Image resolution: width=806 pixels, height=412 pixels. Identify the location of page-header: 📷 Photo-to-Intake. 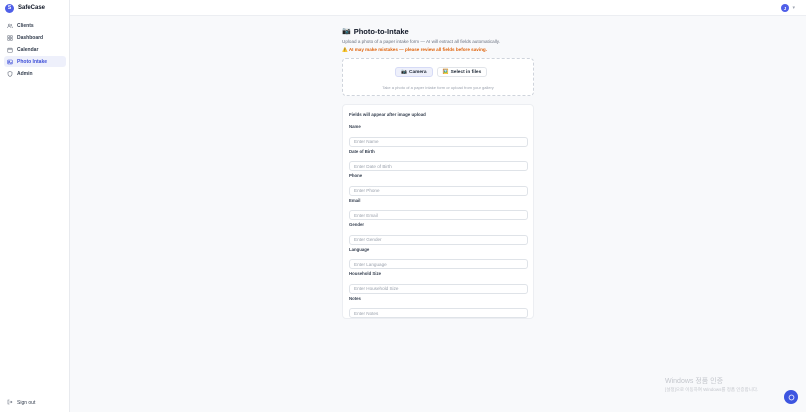
(438, 31).